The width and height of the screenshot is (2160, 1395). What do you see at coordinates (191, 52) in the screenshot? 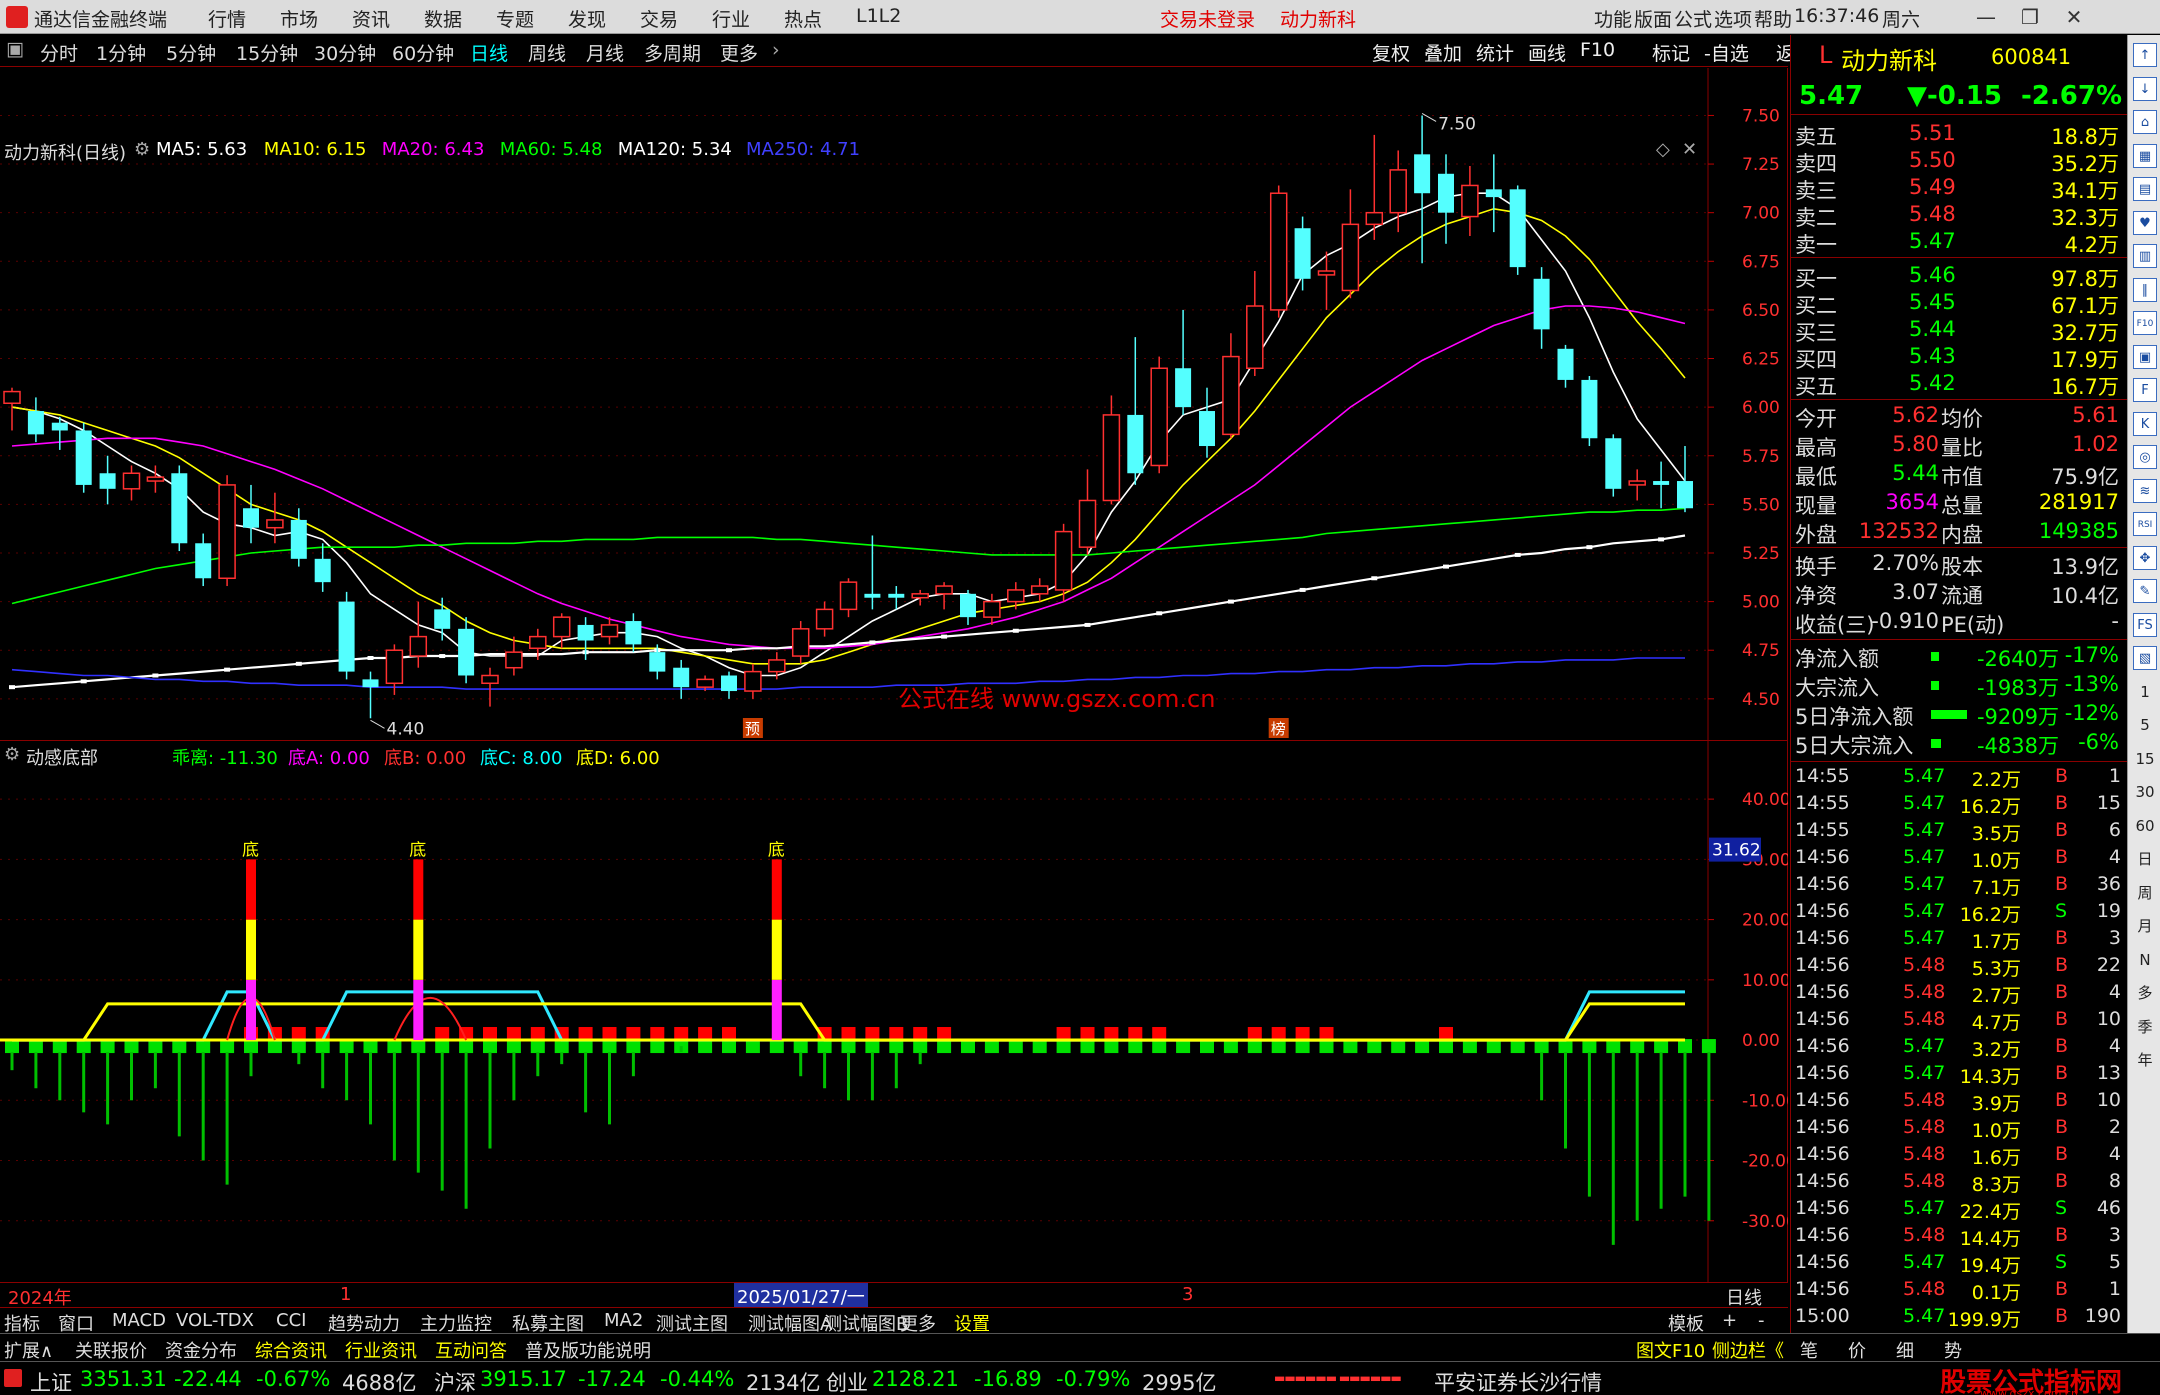
I see `period-tab: 5分钟` at bounding box center [191, 52].